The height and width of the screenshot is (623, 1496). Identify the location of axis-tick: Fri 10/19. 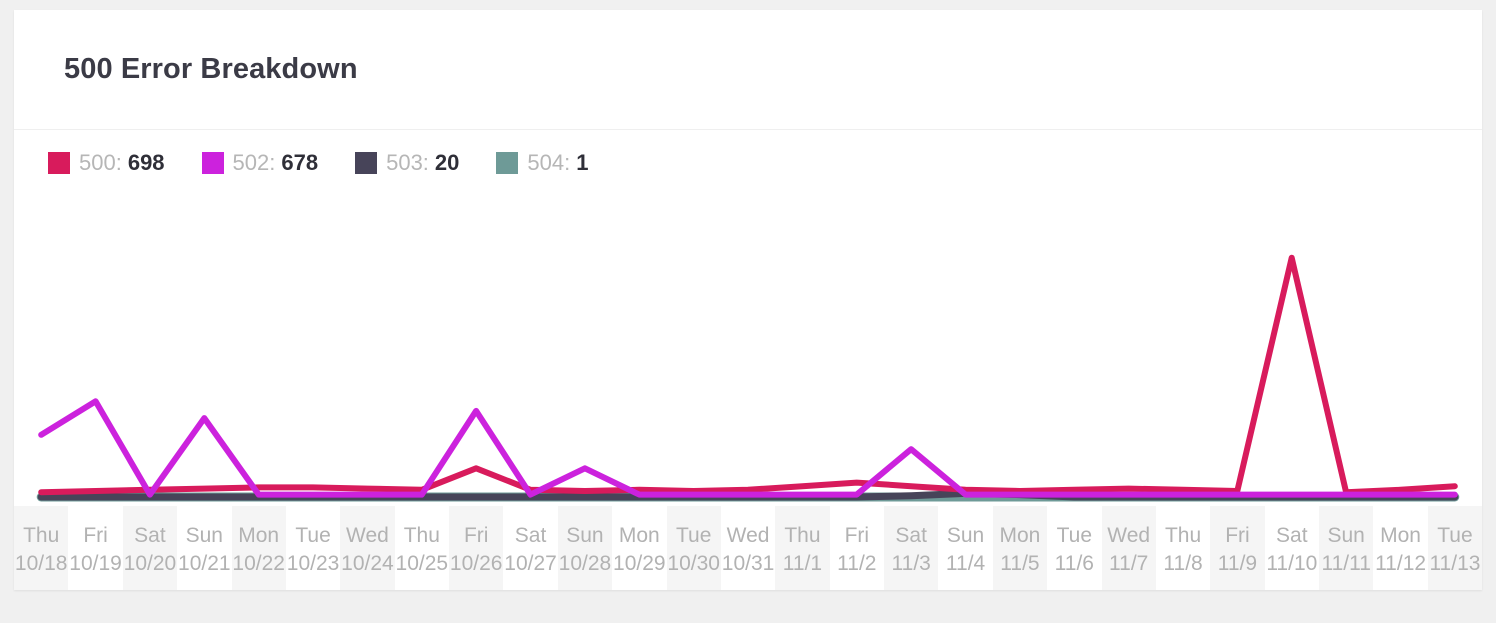
(95, 548).